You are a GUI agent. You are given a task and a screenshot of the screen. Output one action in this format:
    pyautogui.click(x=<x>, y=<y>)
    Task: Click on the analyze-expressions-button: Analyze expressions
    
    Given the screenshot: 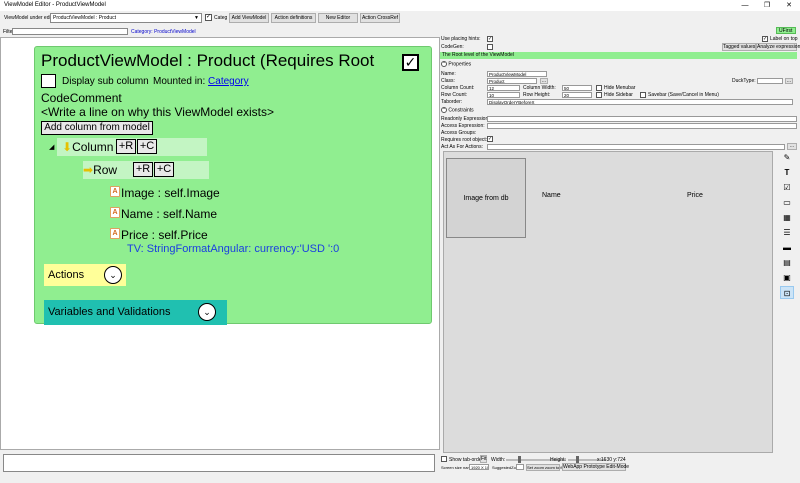 What is the action you would take?
    pyautogui.click(x=778, y=47)
    